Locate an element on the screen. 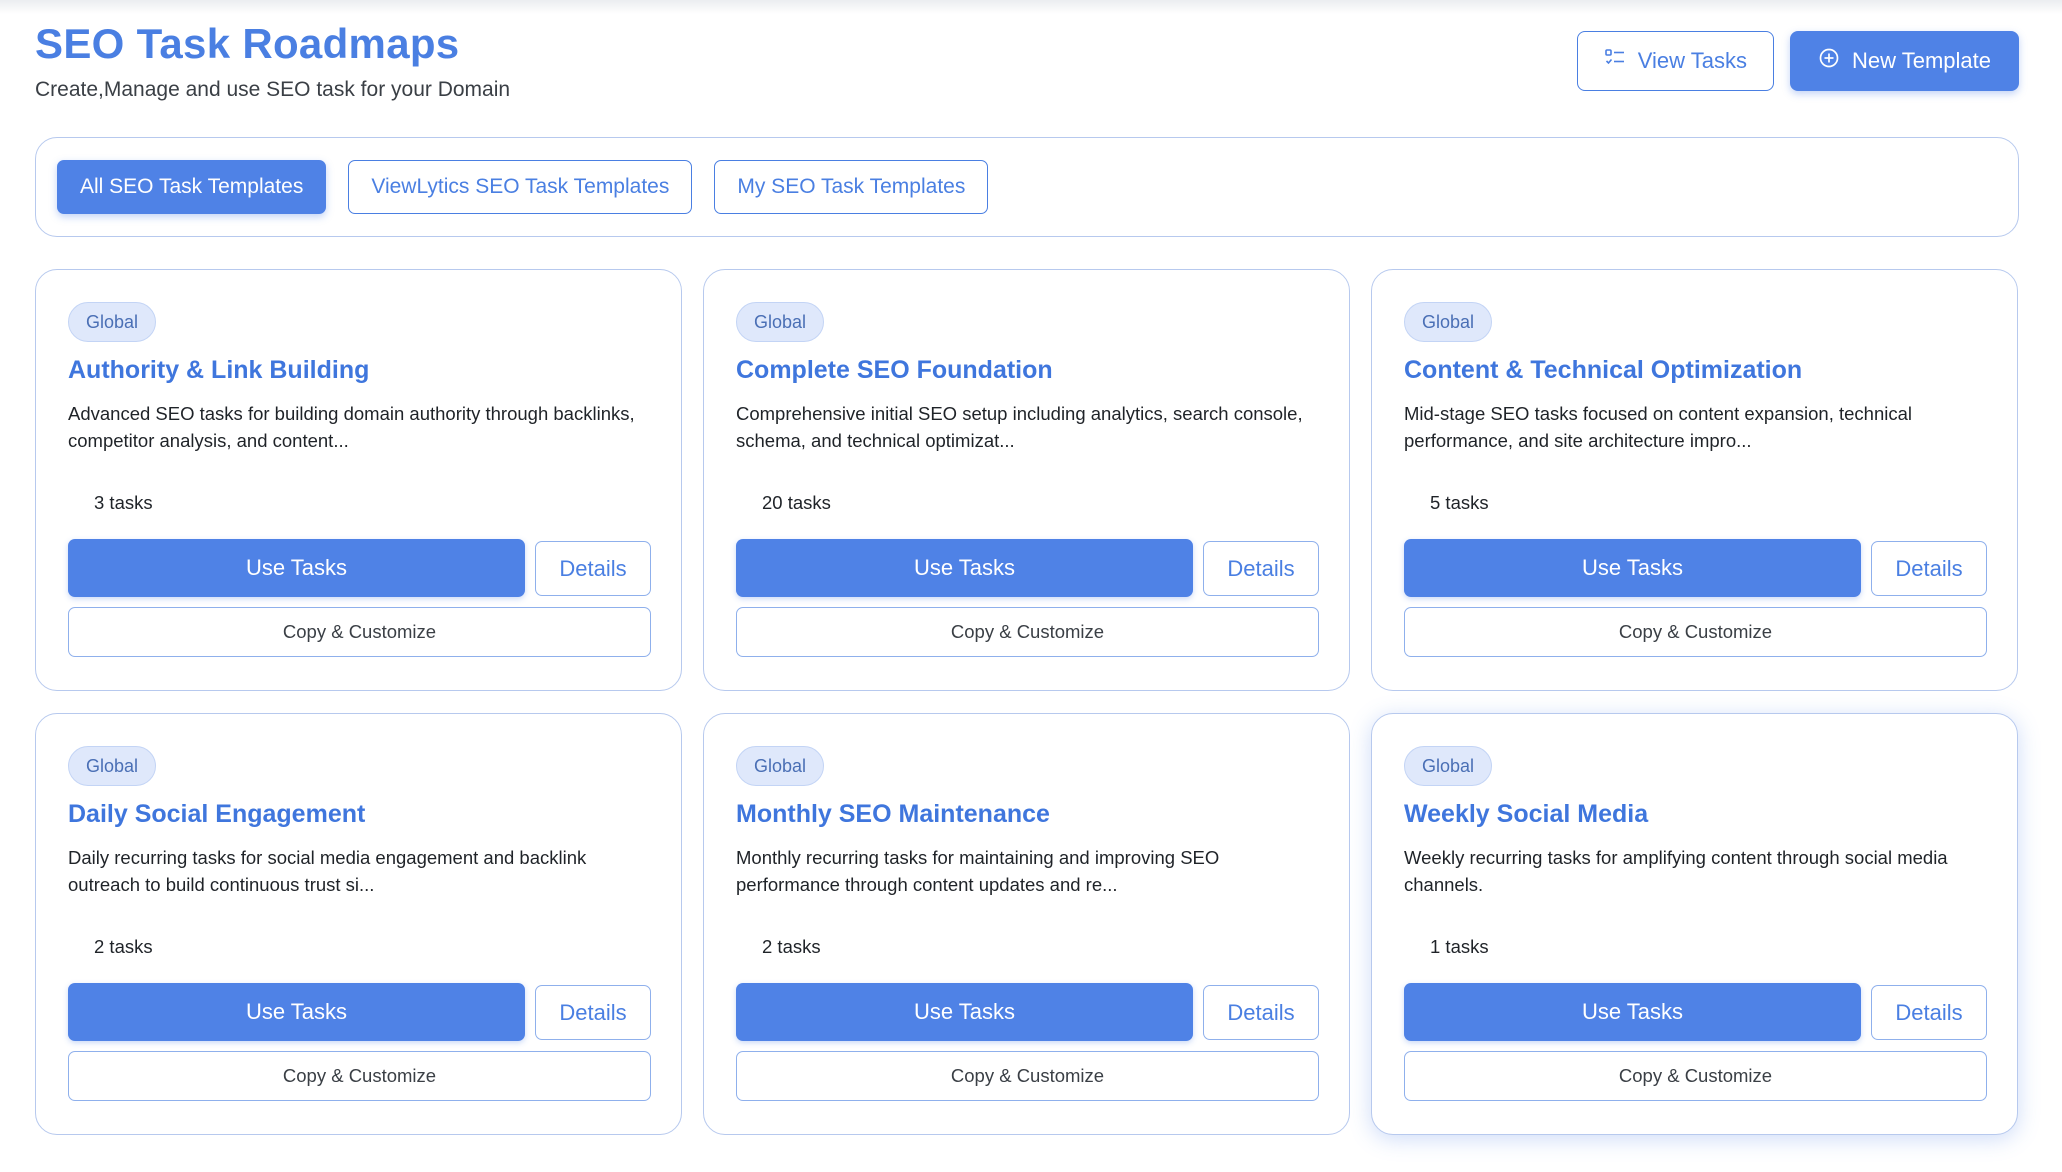  view-tasks-button: View Tasks is located at coordinates (1675, 61).